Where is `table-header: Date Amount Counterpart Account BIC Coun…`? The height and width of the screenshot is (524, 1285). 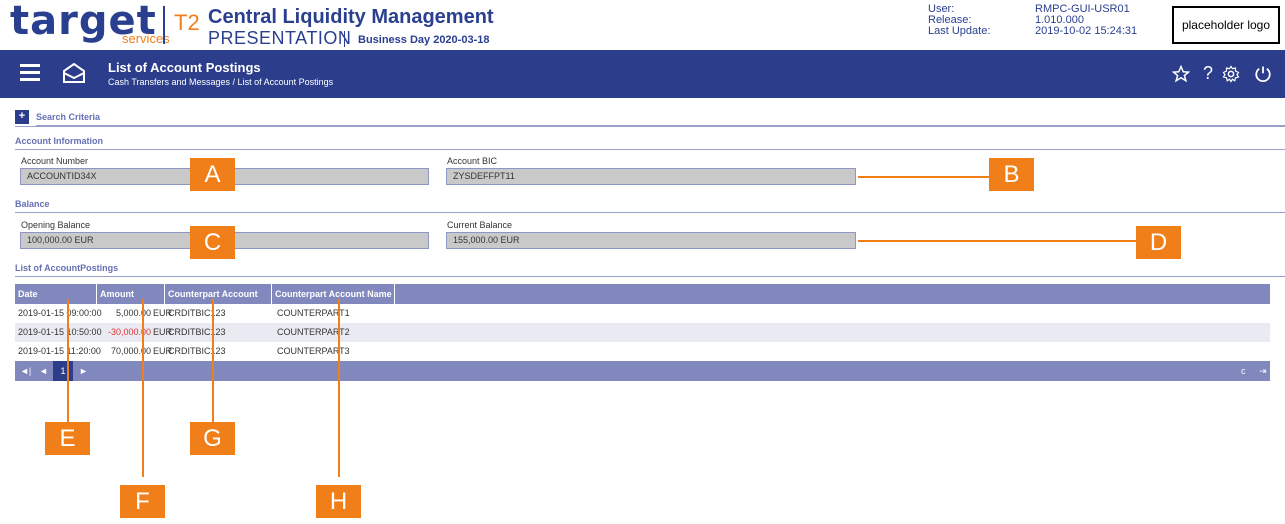 table-header: Date Amount Counterpart Account BIC Coun… is located at coordinates (642, 301).